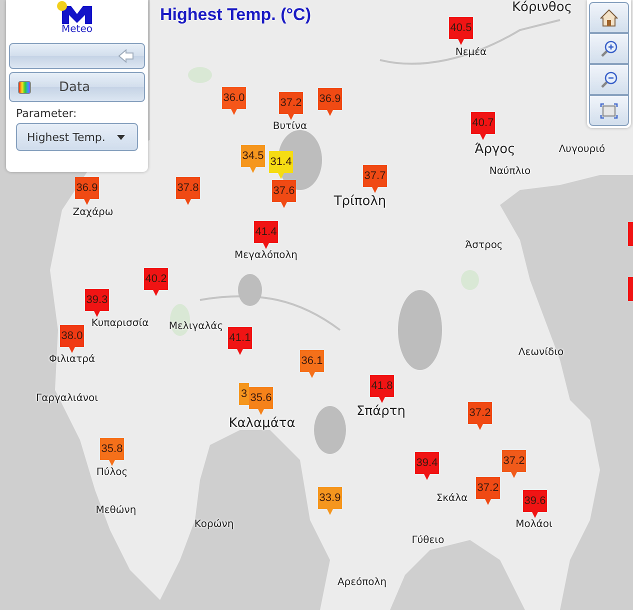  Describe the element at coordinates (77, 30) in the screenshot. I see `logo-text: Meteo` at that location.